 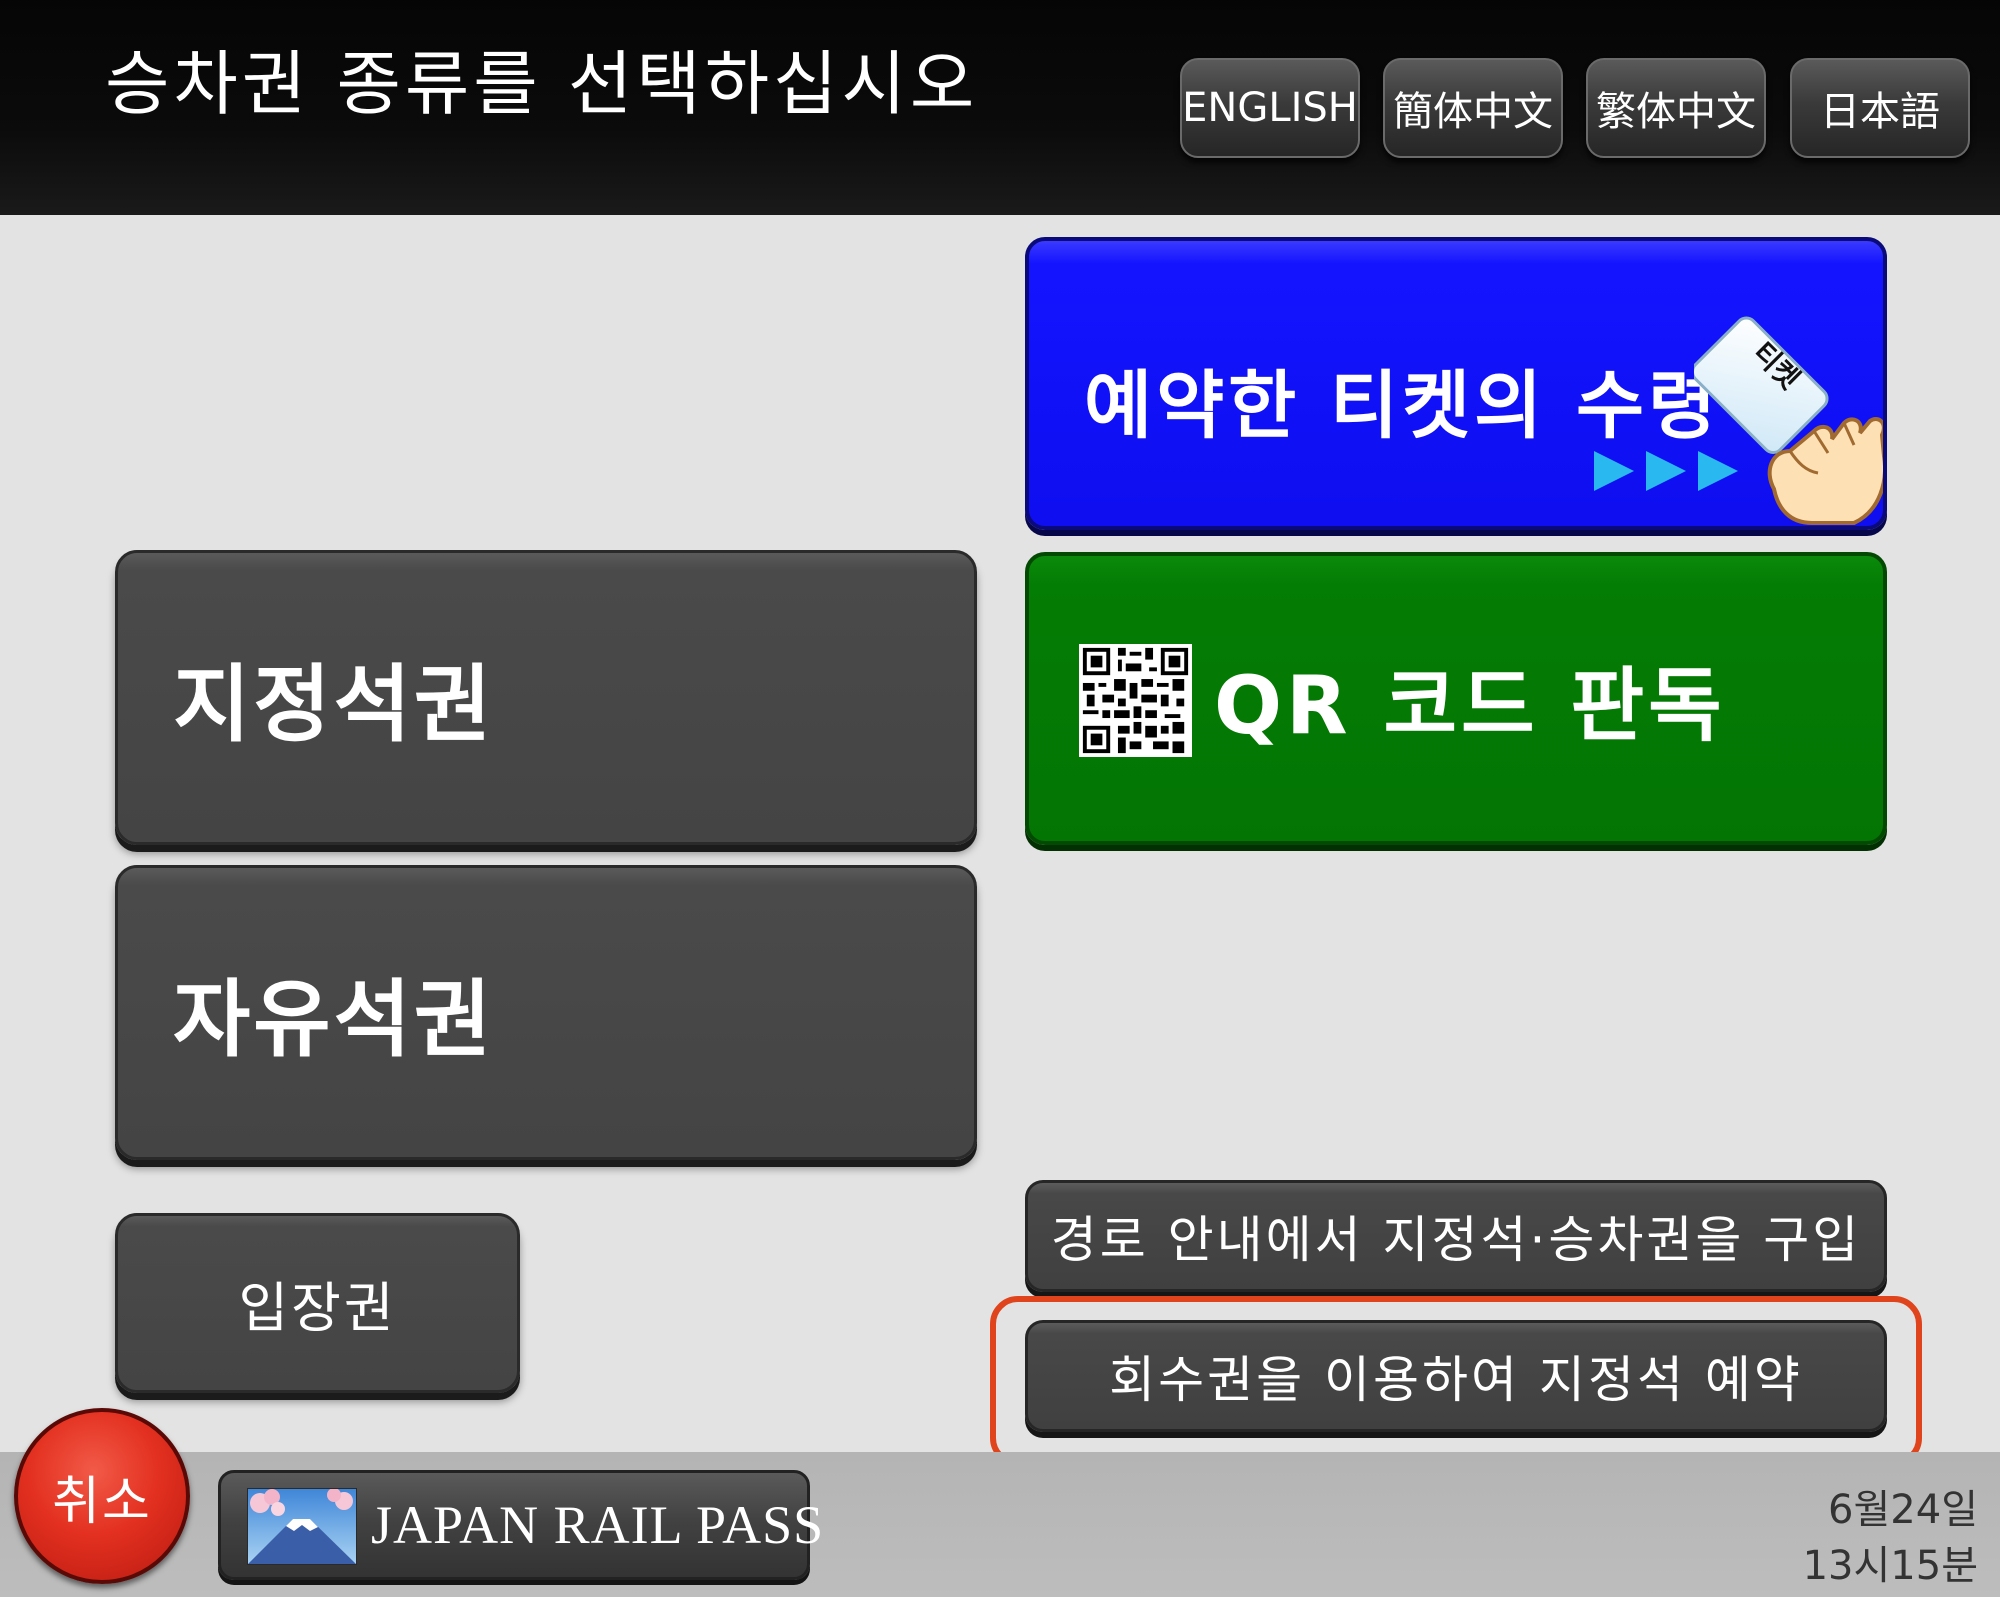 What do you see at coordinates (1470, 705) in the screenshot?
I see `qr-code-read-label: QR 코드 판독` at bounding box center [1470, 705].